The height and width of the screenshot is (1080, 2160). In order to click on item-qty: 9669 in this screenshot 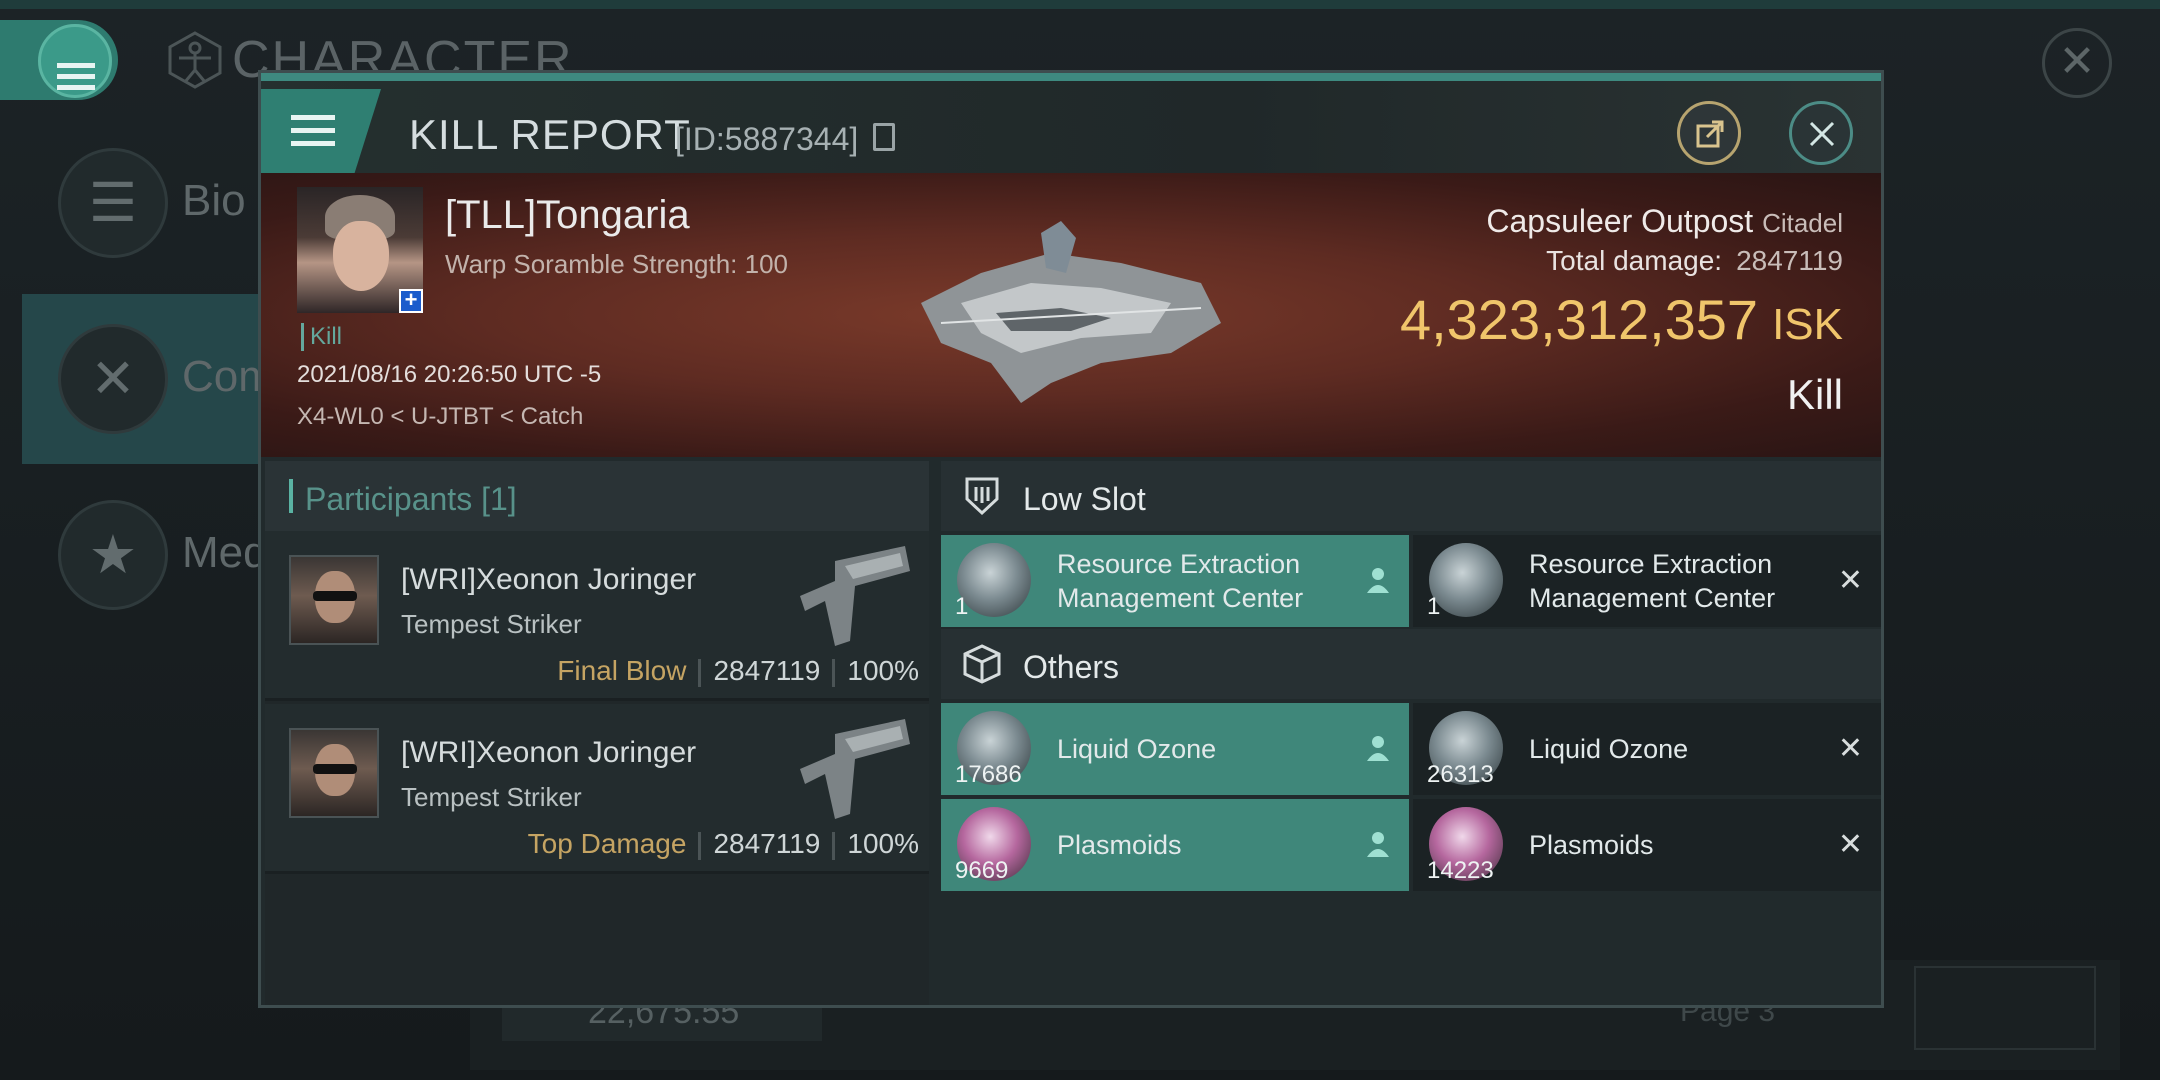, I will do `click(982, 870)`.